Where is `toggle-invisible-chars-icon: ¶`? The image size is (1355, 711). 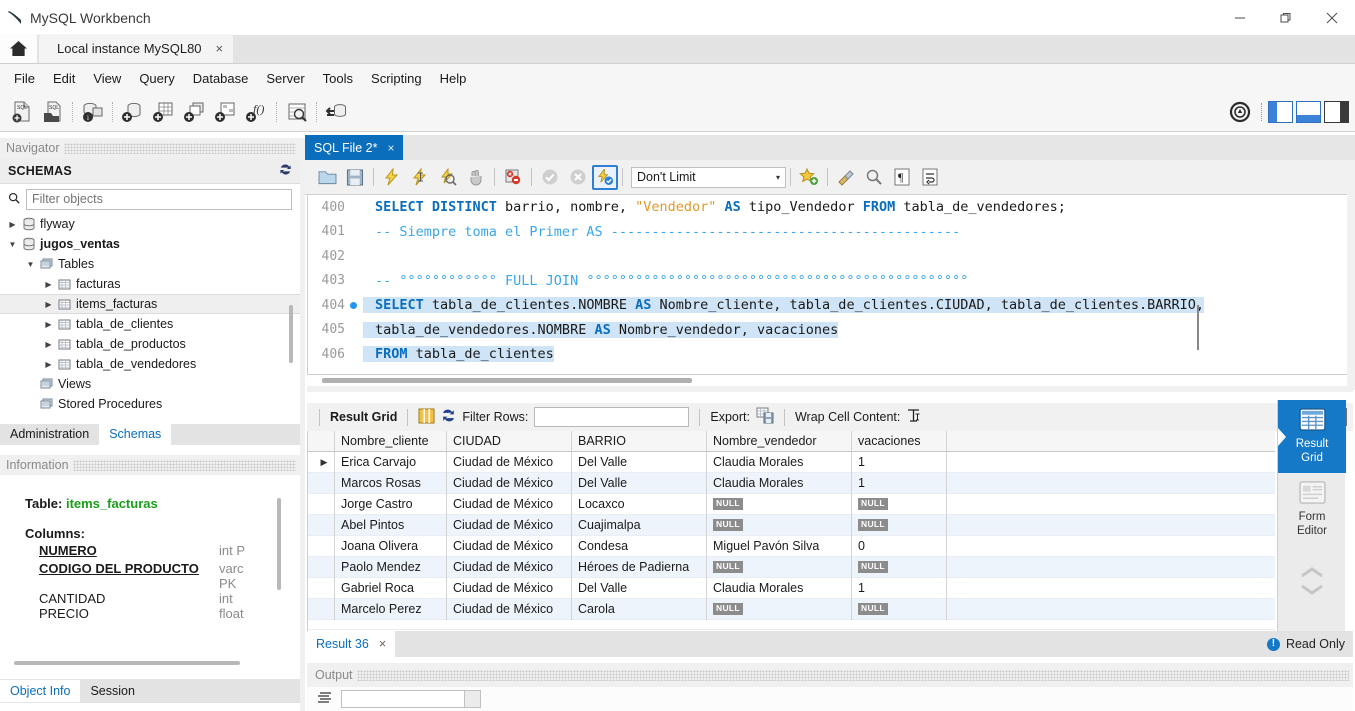 toggle-invisible-chars-icon: ¶ is located at coordinates (902, 177).